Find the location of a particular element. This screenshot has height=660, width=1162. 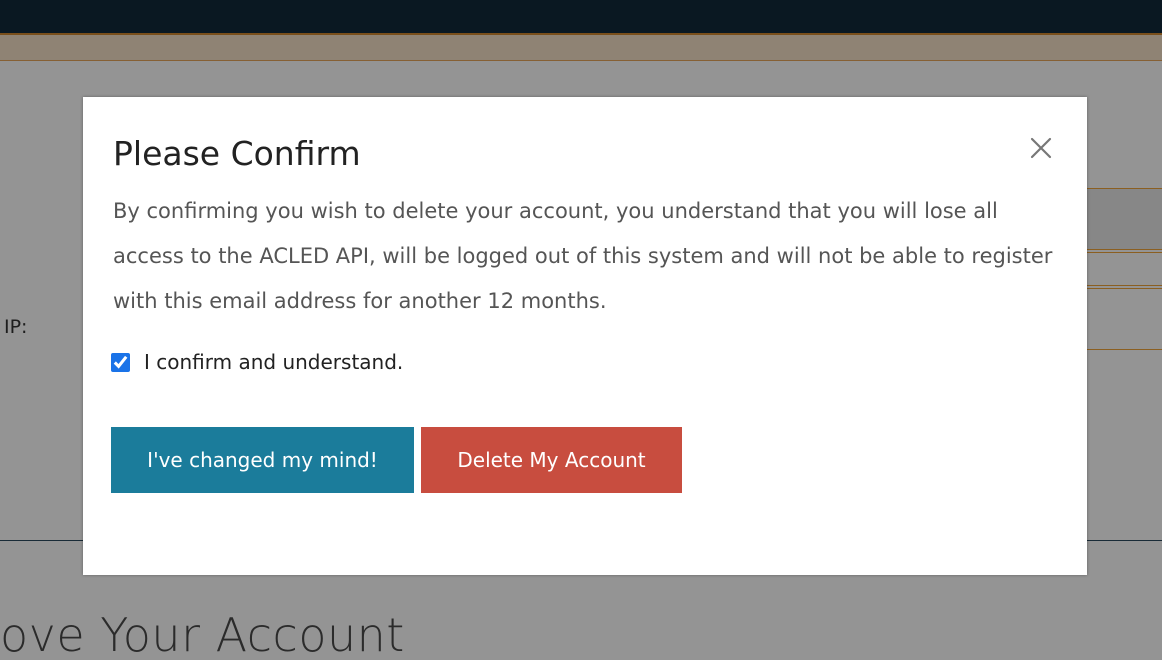

delete-account-button: Delete My Account is located at coordinates (551, 460).